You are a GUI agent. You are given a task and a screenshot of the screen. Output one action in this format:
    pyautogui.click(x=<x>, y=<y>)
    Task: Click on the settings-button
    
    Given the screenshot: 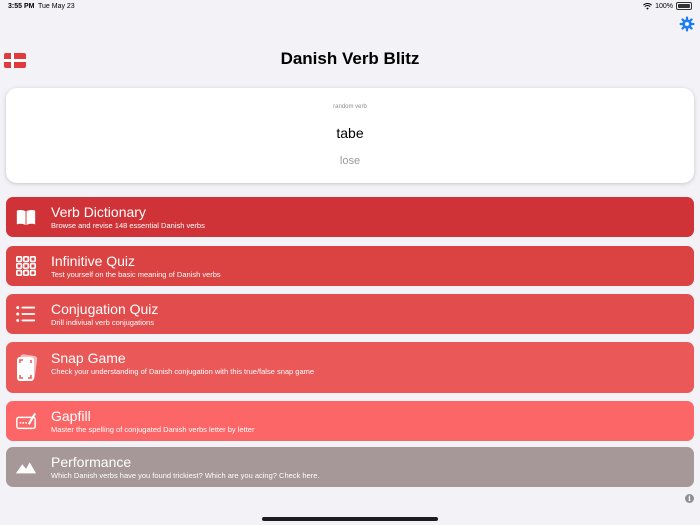 What is the action you would take?
    pyautogui.click(x=687, y=24)
    